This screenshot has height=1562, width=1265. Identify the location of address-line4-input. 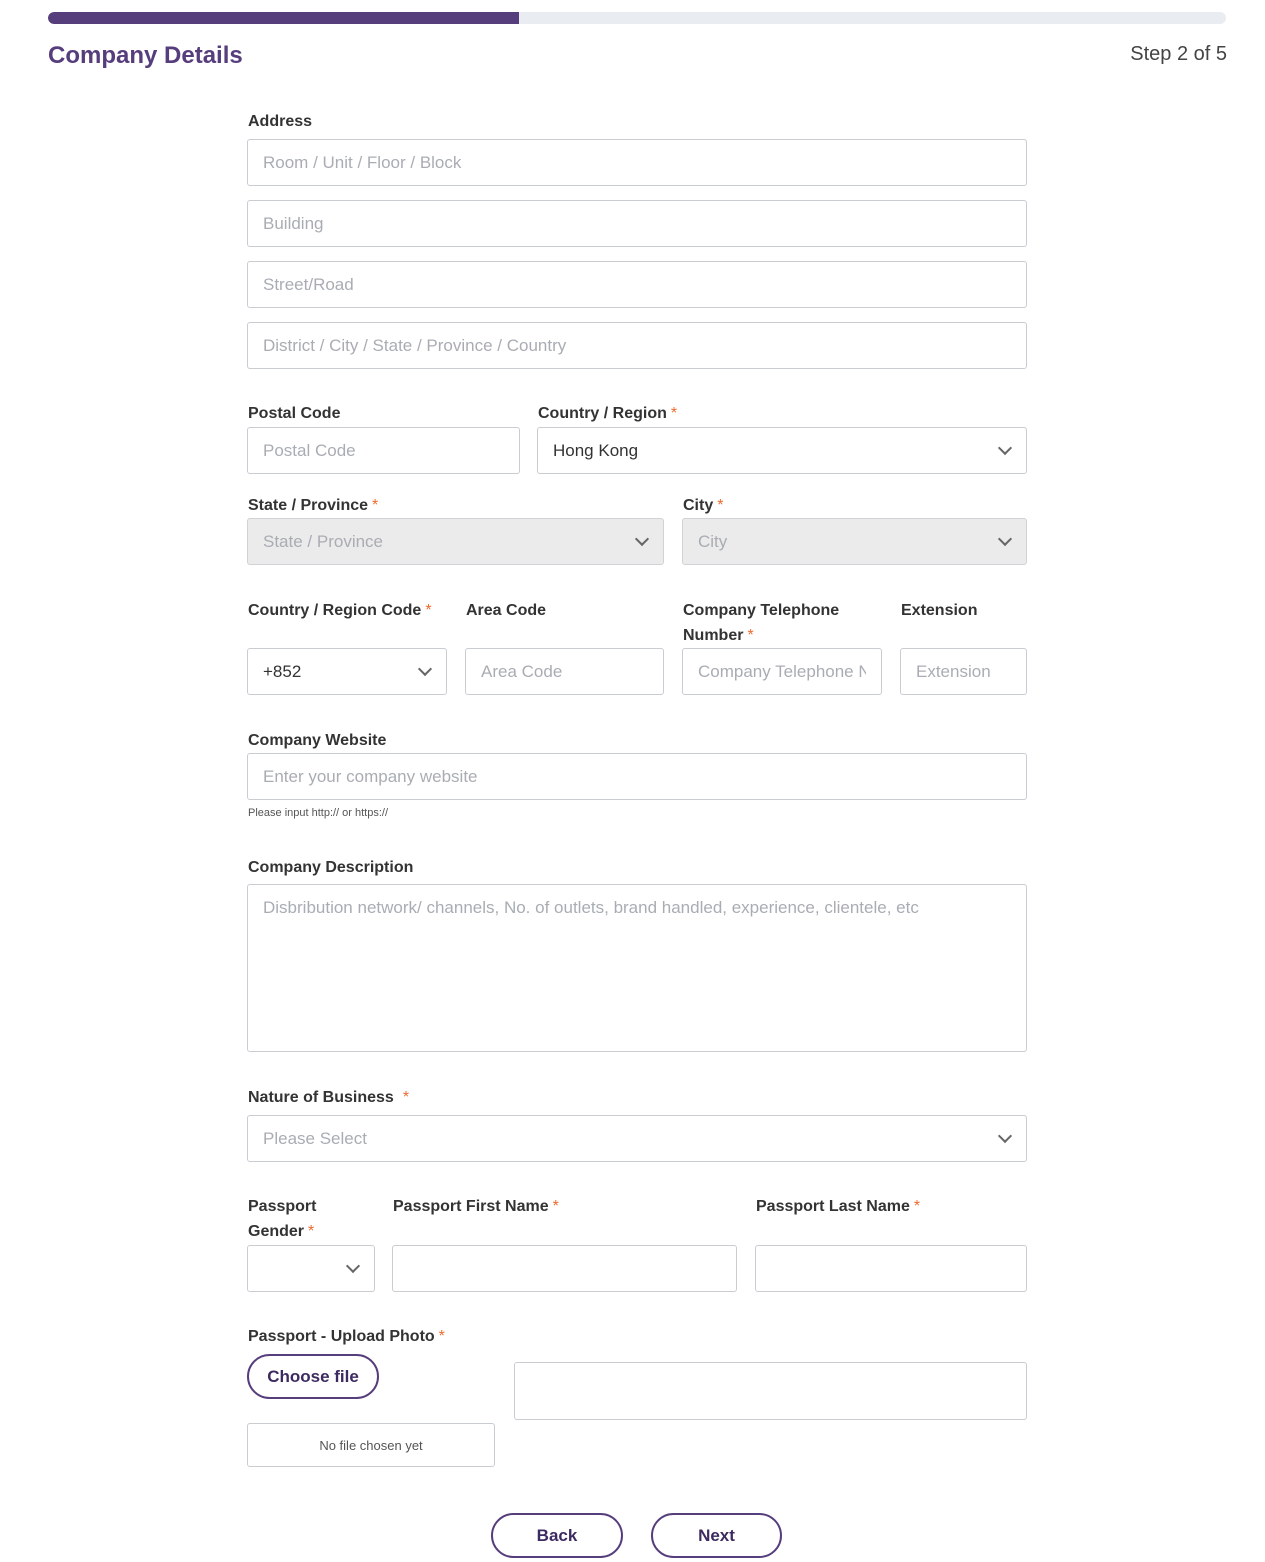
(637, 345).